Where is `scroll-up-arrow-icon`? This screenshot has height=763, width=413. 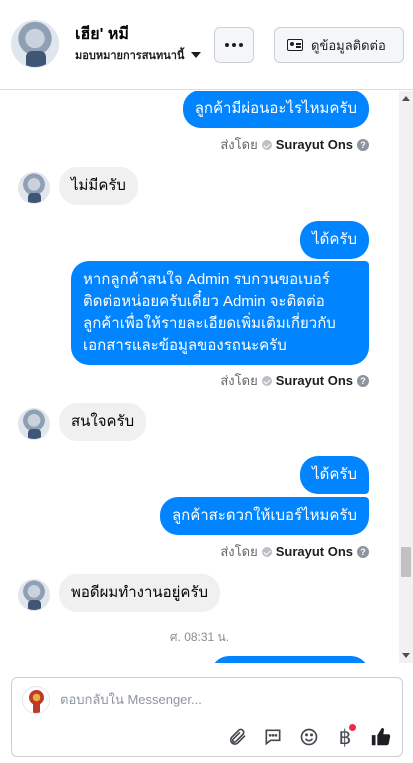 scroll-up-arrow-icon is located at coordinates (406, 98).